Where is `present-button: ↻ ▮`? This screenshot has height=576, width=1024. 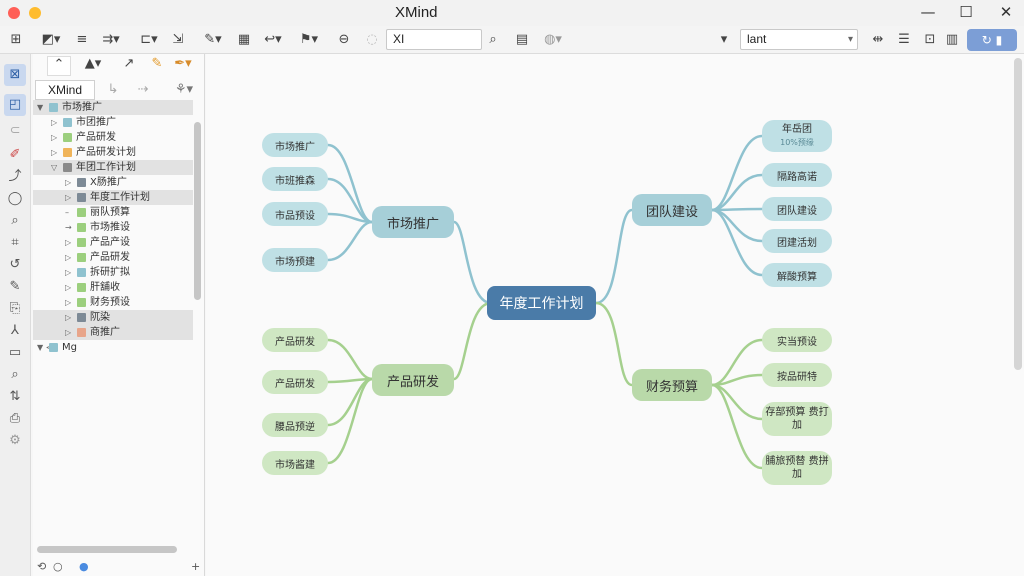
present-button: ↻ ▮ is located at coordinates (992, 40).